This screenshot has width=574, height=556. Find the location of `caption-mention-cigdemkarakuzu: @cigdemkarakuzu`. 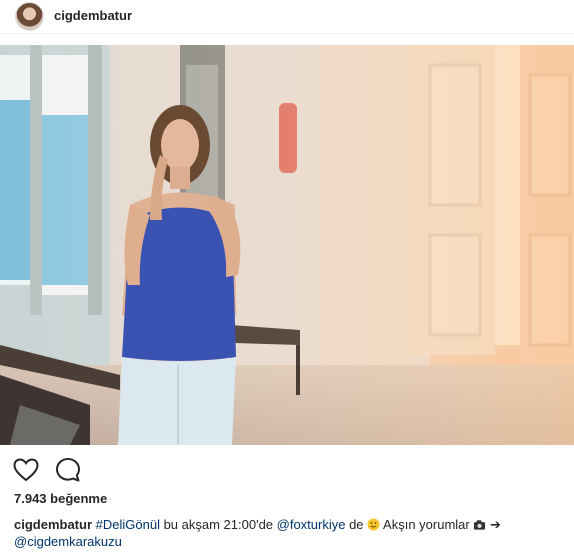

caption-mention-cigdemkarakuzu: @cigdemkarakuzu is located at coordinates (68, 541).